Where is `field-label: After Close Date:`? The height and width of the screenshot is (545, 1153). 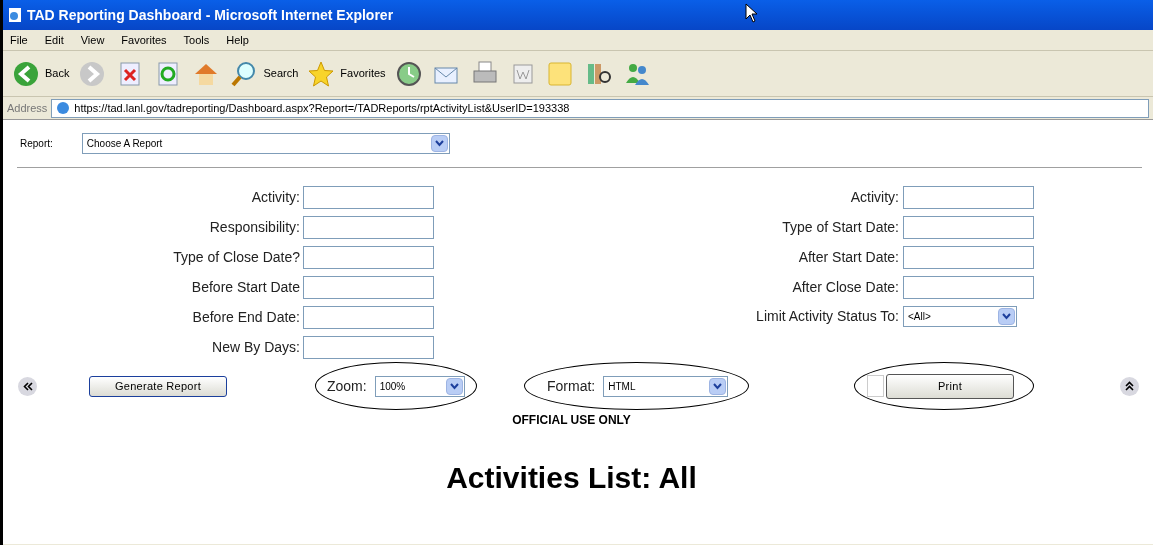
field-label: After Close Date: is located at coordinates (845, 287).